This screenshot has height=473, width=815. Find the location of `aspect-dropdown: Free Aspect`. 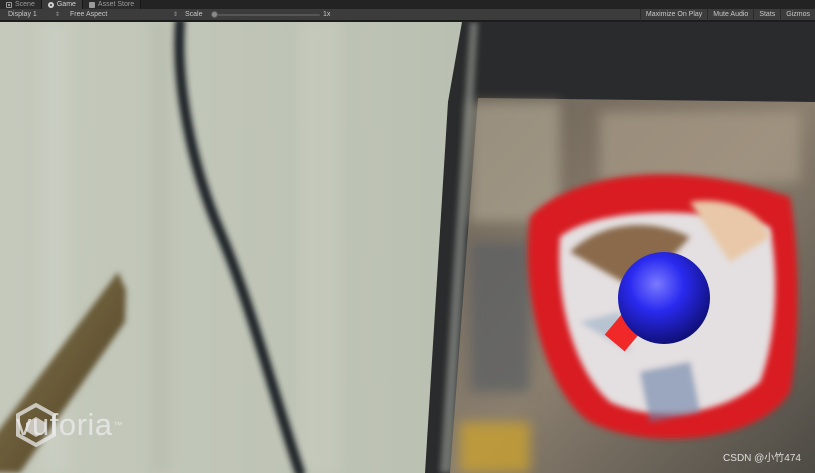

aspect-dropdown: Free Aspect is located at coordinates (88, 15).